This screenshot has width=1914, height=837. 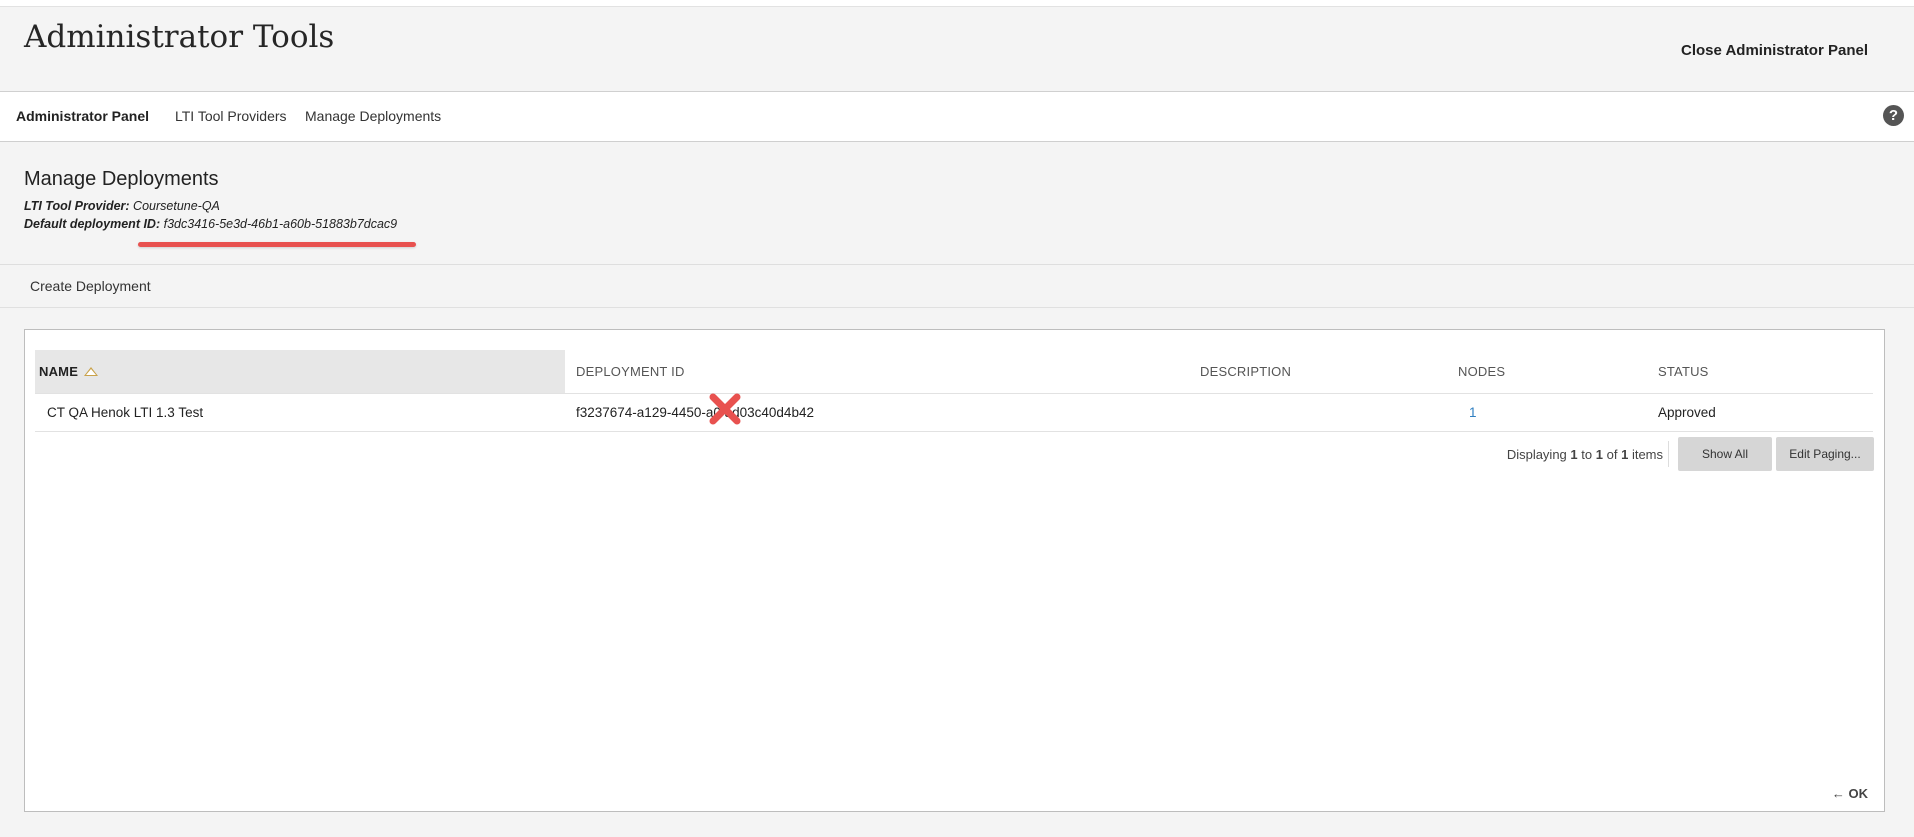 I want to click on column-header-nodes: NODES, so click(x=1481, y=371).